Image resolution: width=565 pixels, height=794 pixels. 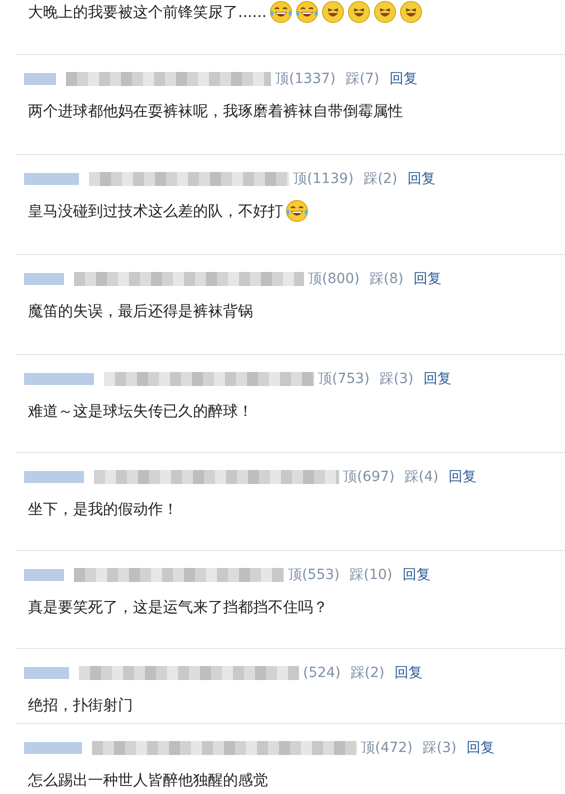 What do you see at coordinates (215, 111) in the screenshot?
I see `comment-text: 两个进球都他妈在耍裤袜呢，我琢磨着裤袜自带倒霉属性` at bounding box center [215, 111].